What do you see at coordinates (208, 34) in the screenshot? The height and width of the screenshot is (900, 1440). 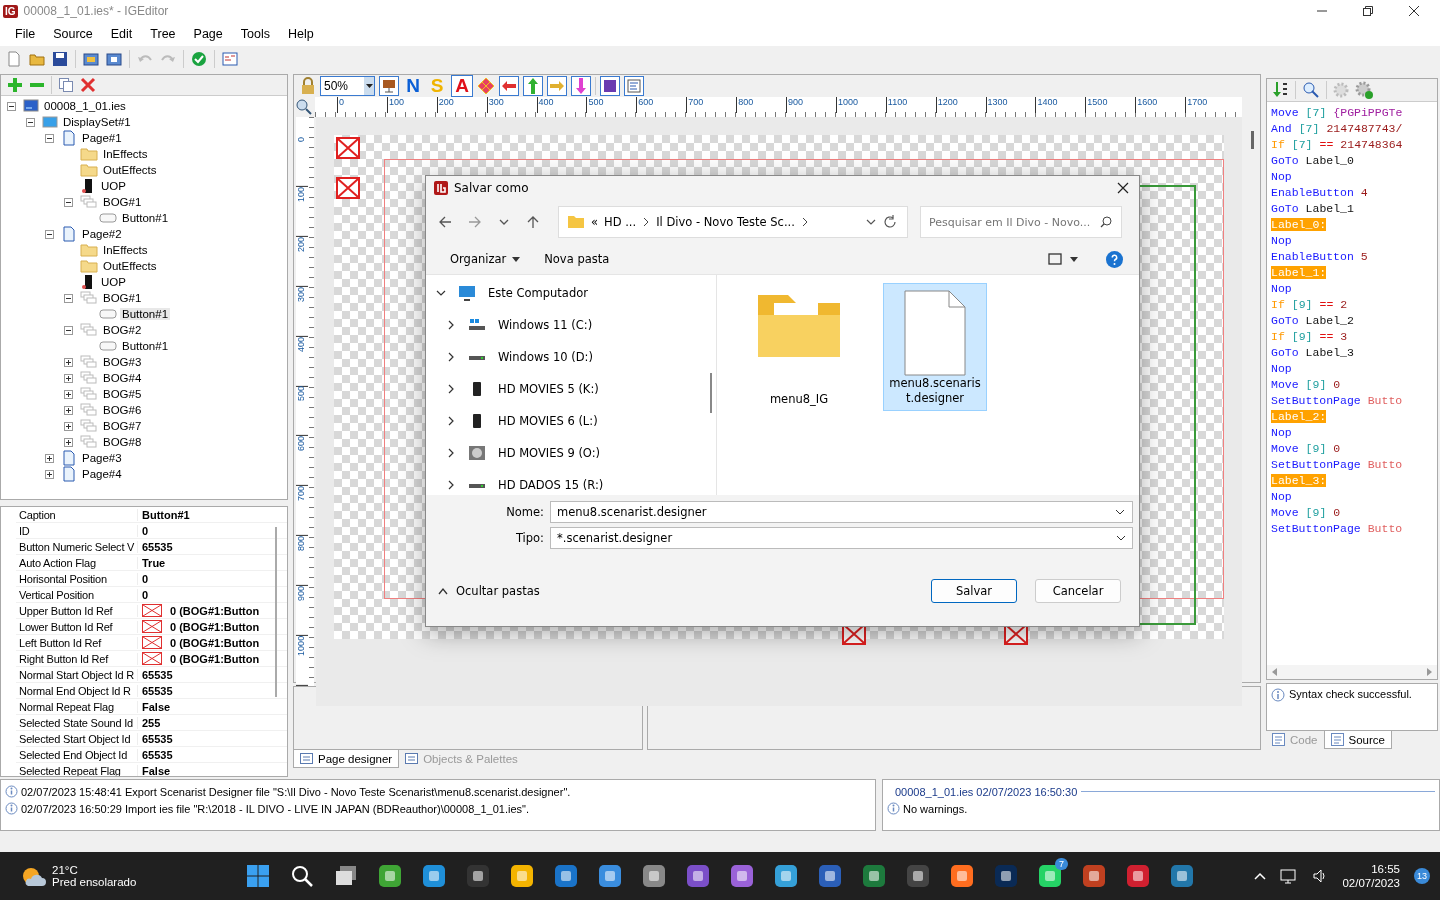 I see `menu-item: Page` at bounding box center [208, 34].